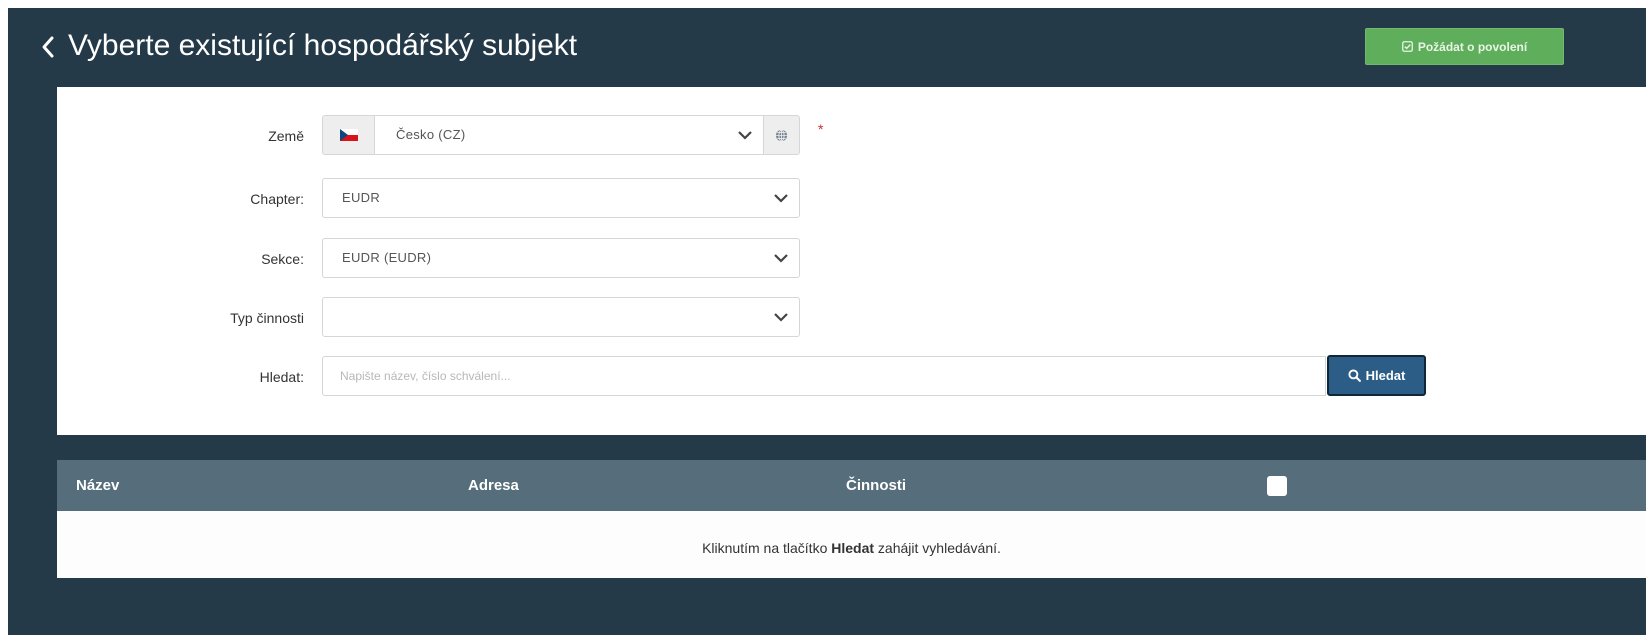  Describe the element at coordinates (767, 548) in the screenshot. I see `empty-message-prefix: Kliknutím na tlačítko` at that location.